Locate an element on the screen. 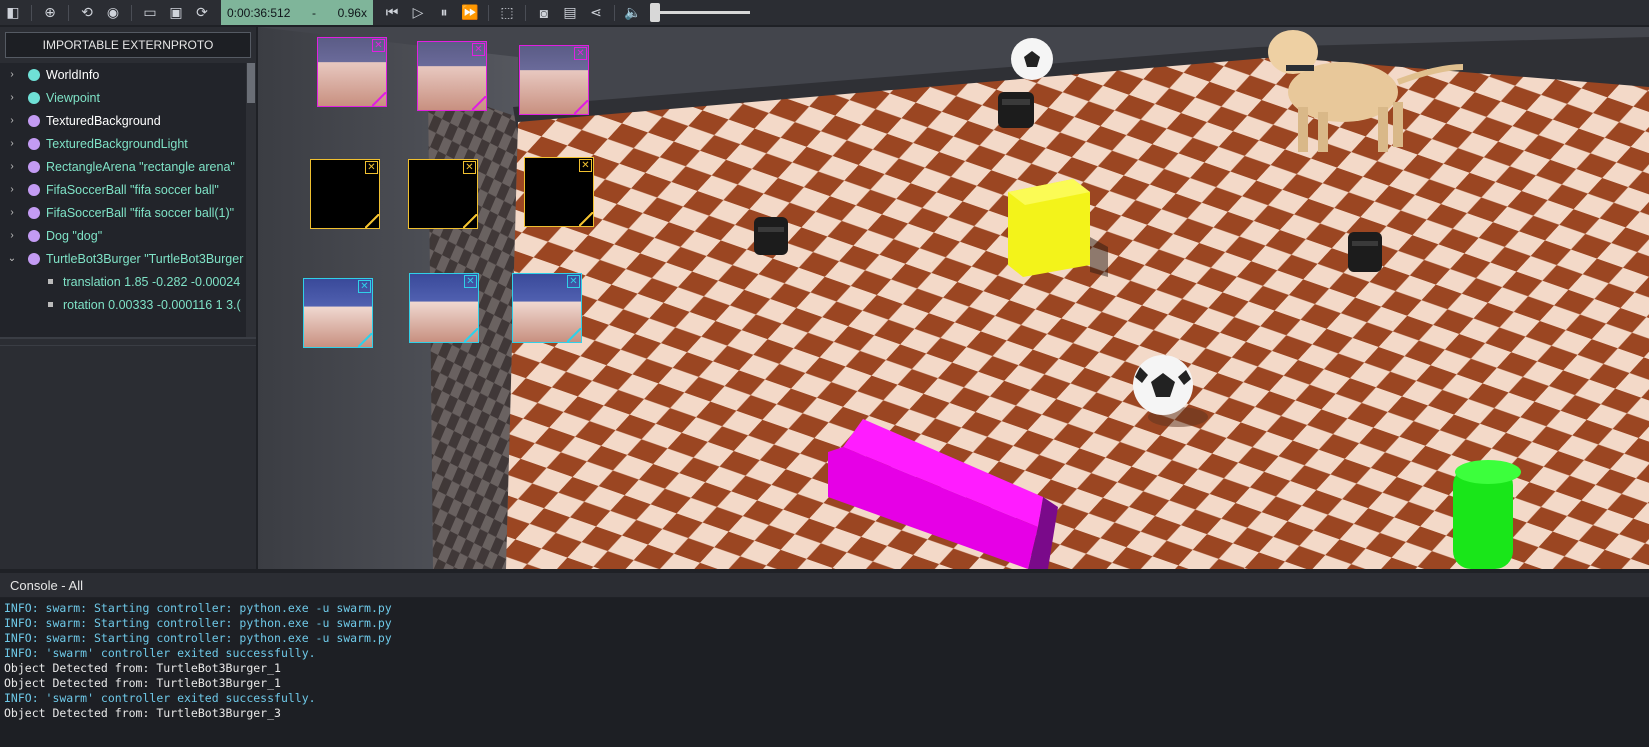 The height and width of the screenshot is (747, 1649). tree-item: › Dog "dog" is located at coordinates (128, 235).